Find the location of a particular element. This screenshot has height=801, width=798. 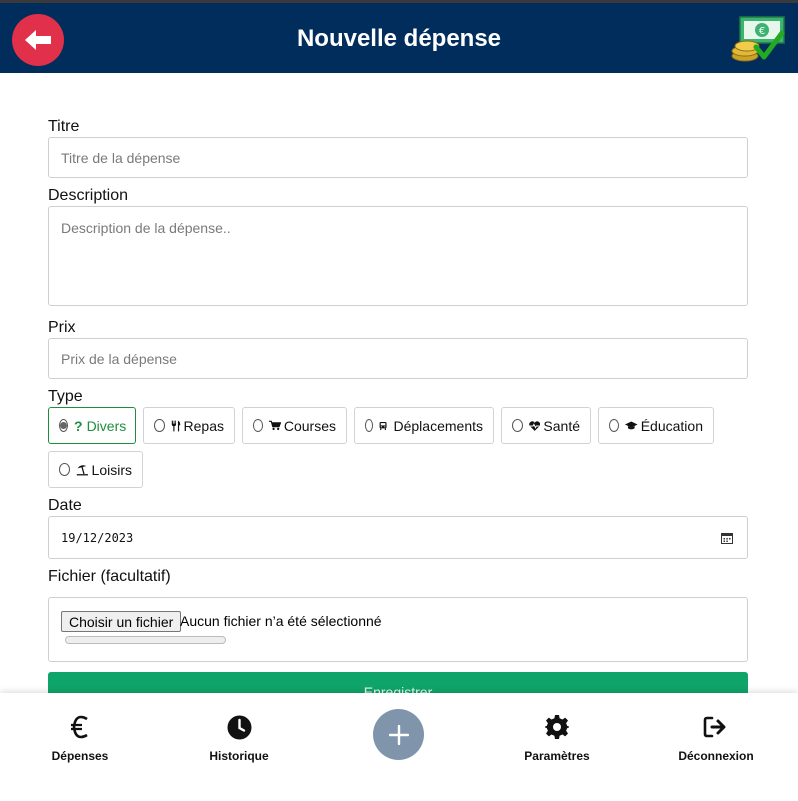

page-title: Nouvelle dépense is located at coordinates (399, 38).